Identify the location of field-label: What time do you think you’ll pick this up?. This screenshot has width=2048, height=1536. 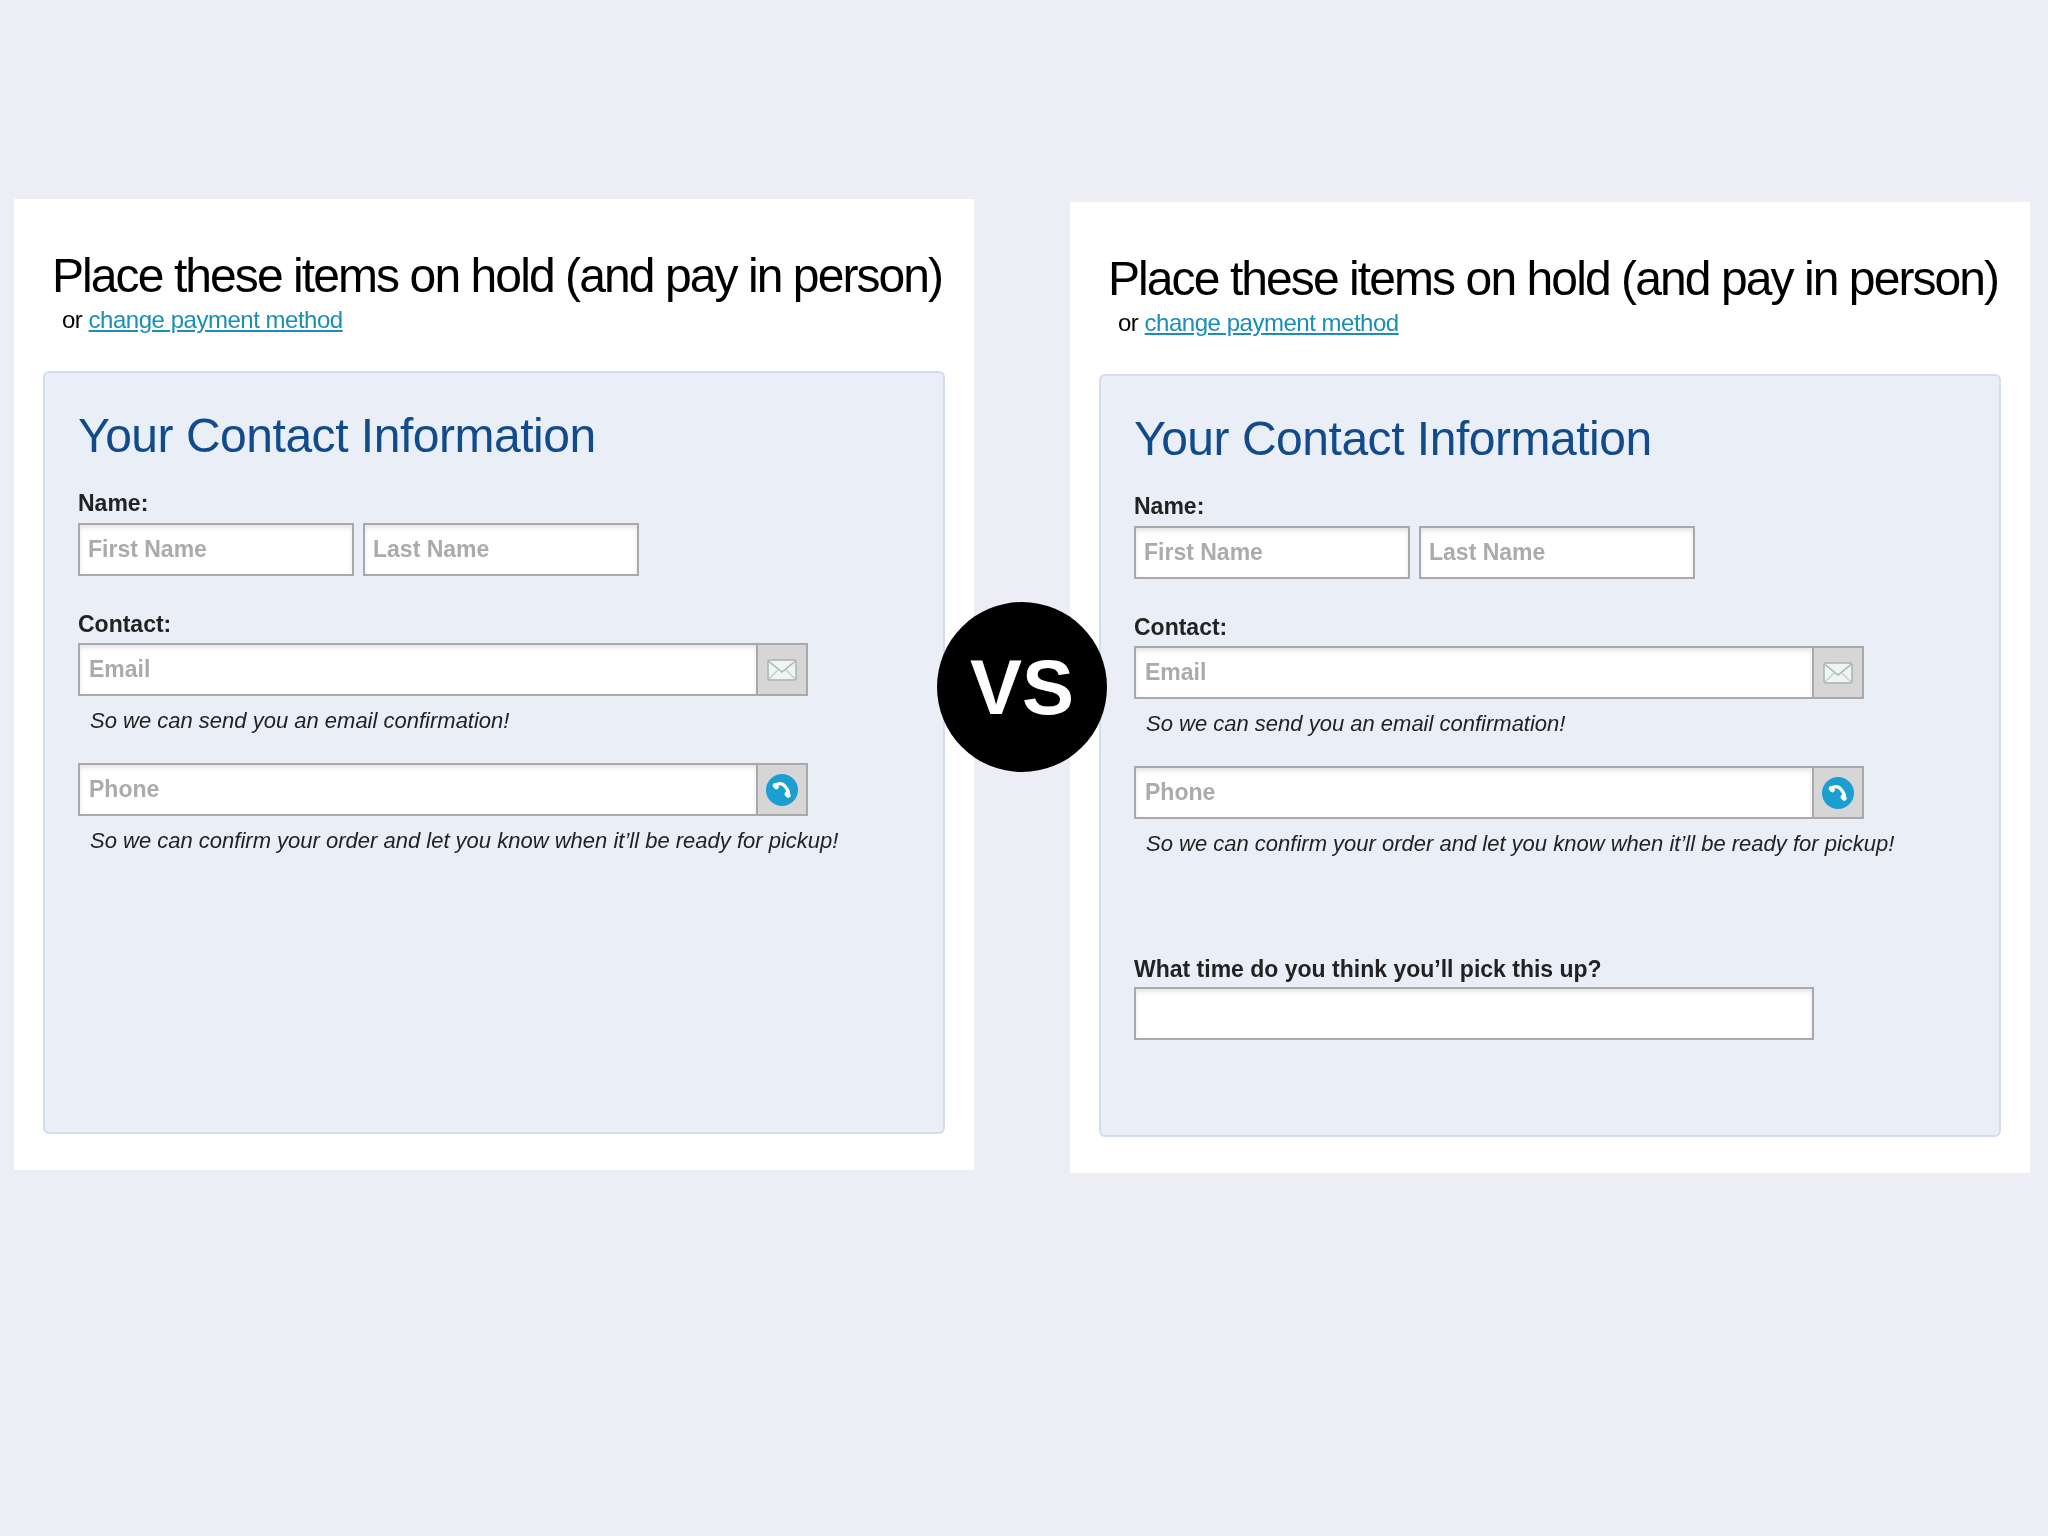
(1368, 969).